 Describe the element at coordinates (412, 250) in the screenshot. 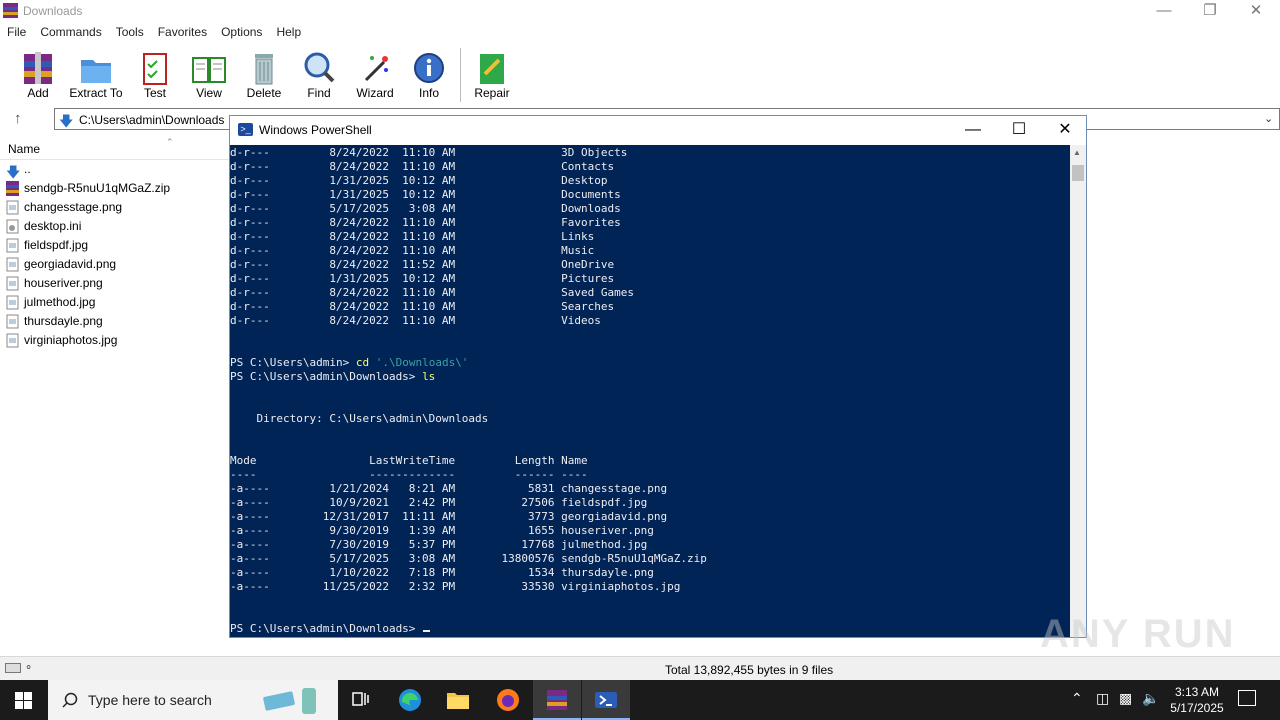

I see `console-line: d-r--- 8/24/2022 11:10 AM Music` at that location.